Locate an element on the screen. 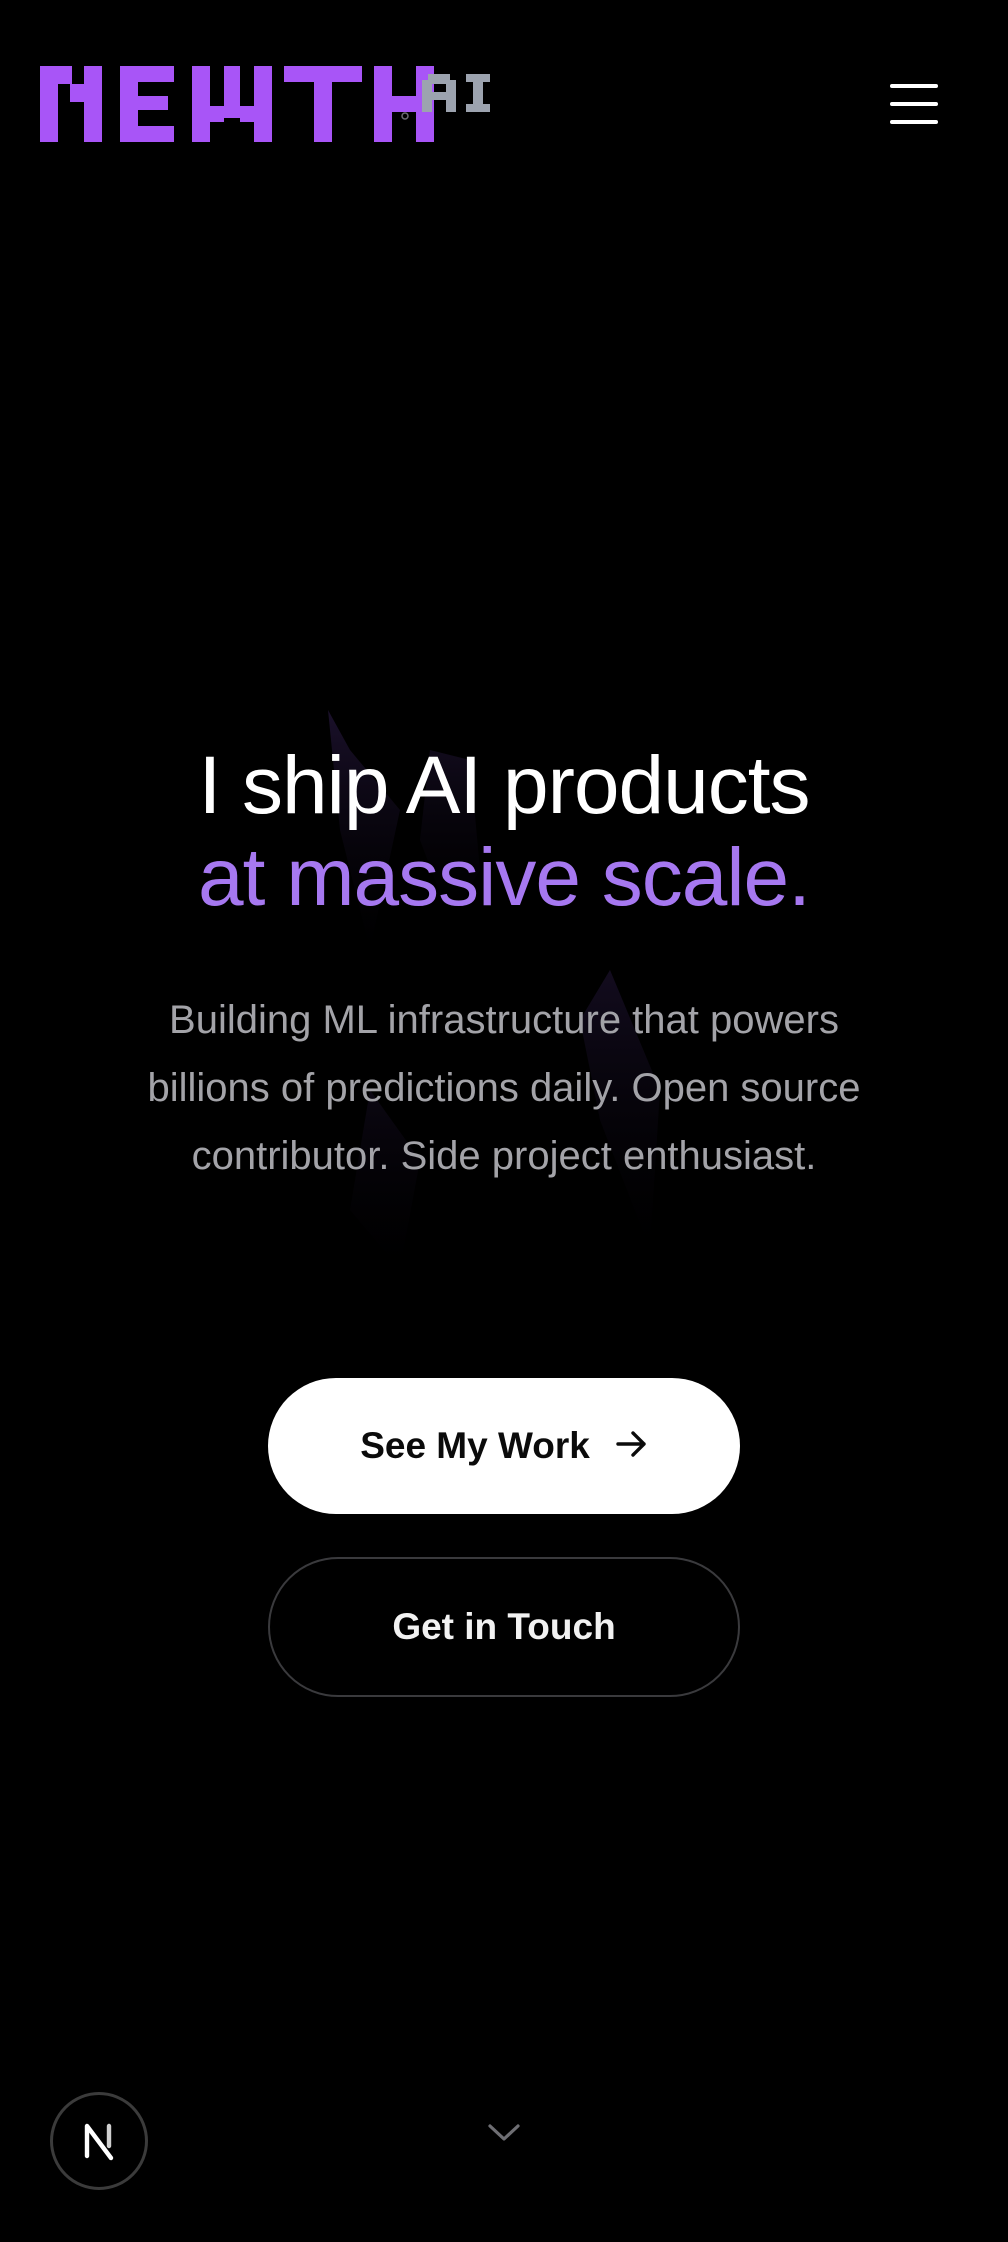  hero-headline: I ship AI products at massive scale. is located at coordinates (504, 832).